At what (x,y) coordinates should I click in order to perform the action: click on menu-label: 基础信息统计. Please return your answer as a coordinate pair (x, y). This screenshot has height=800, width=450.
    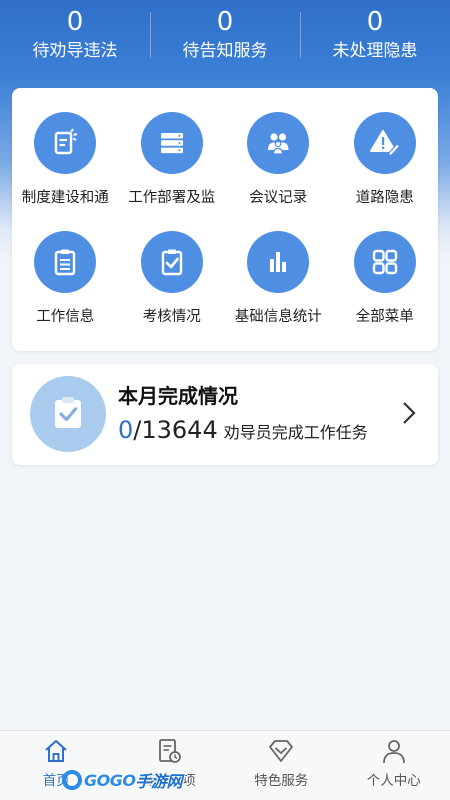
    Looking at the image, I should click on (278, 317).